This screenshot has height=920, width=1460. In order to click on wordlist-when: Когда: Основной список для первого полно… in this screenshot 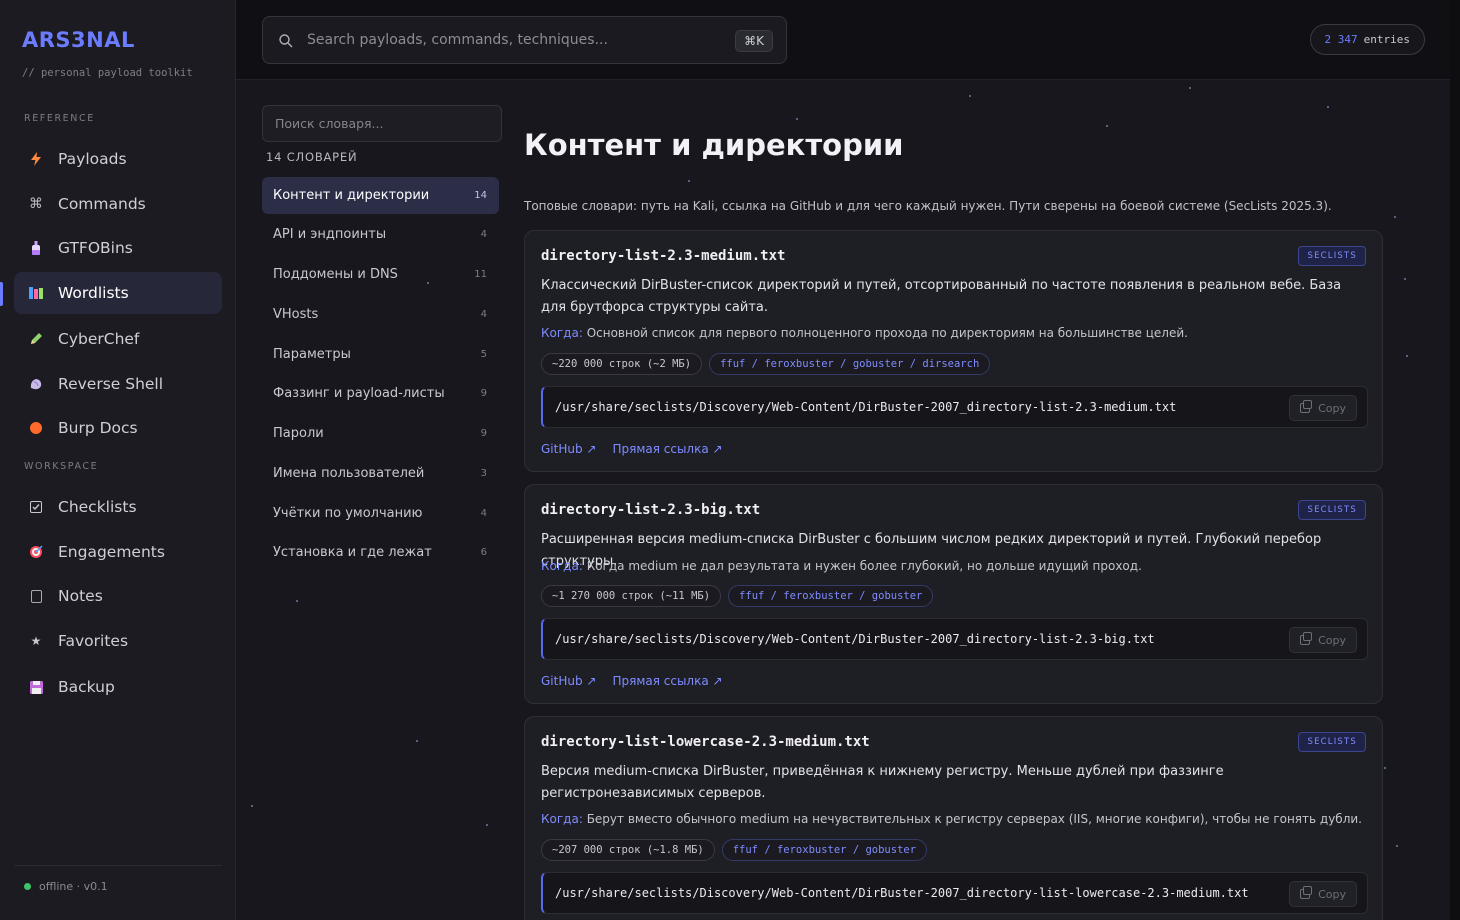, I will do `click(864, 333)`.